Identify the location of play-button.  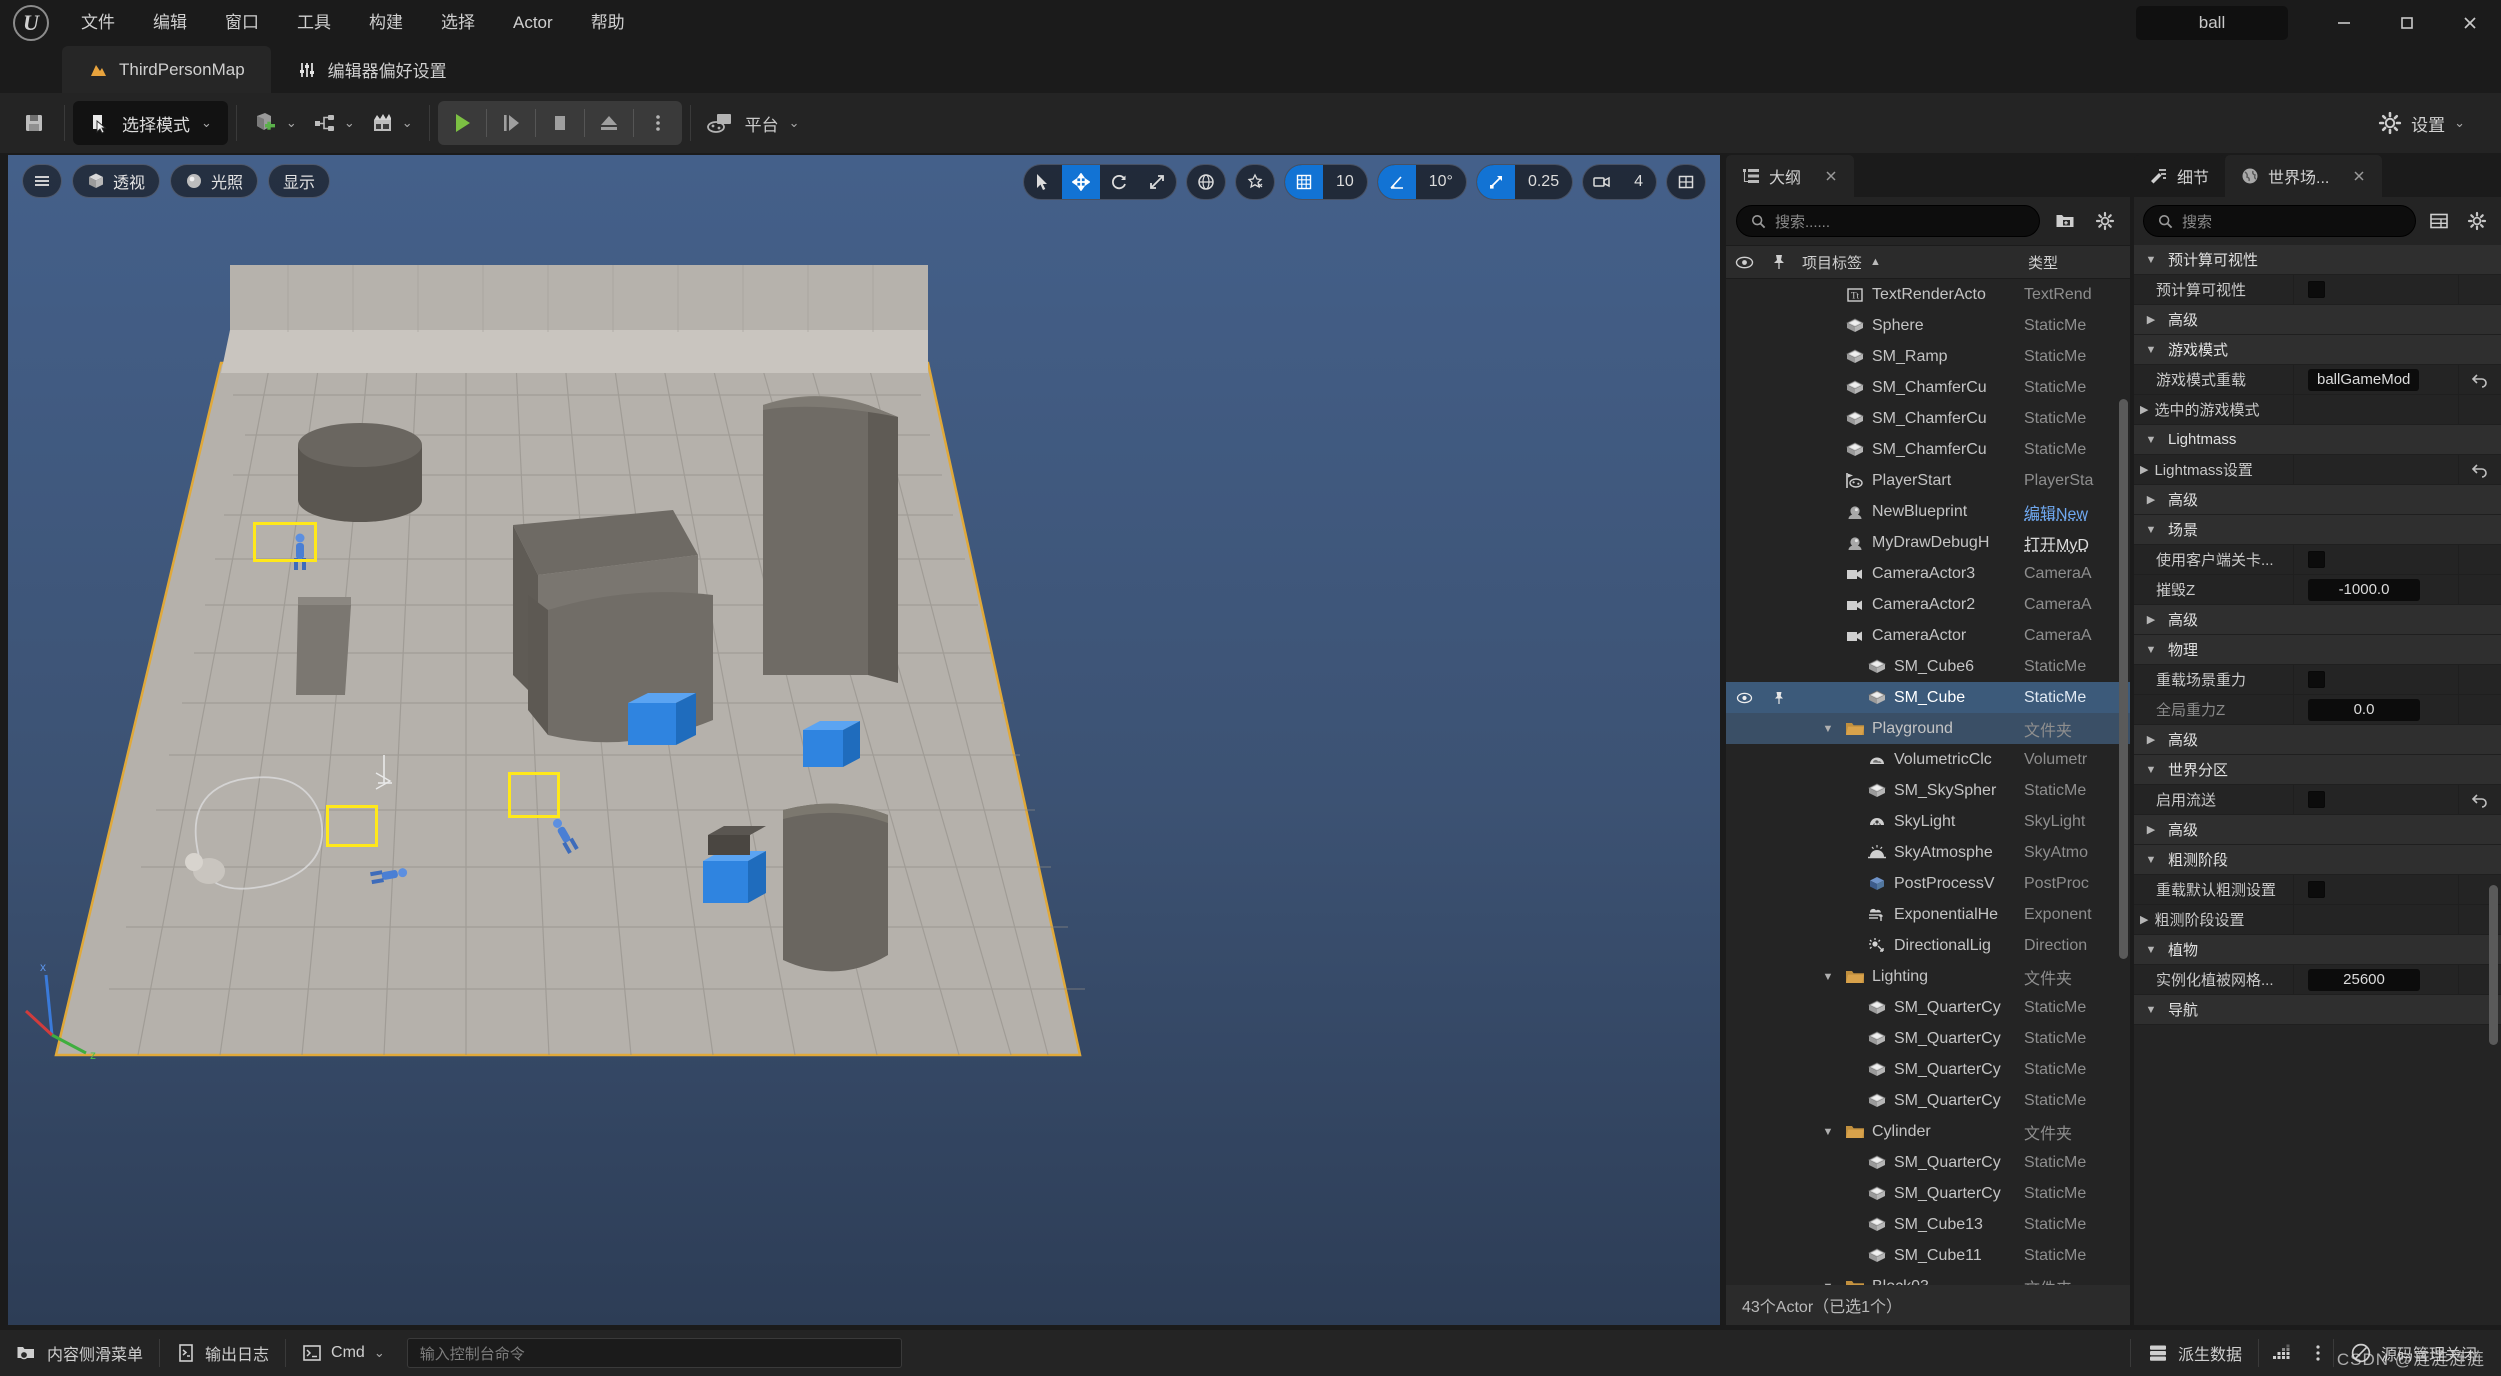
(462, 123).